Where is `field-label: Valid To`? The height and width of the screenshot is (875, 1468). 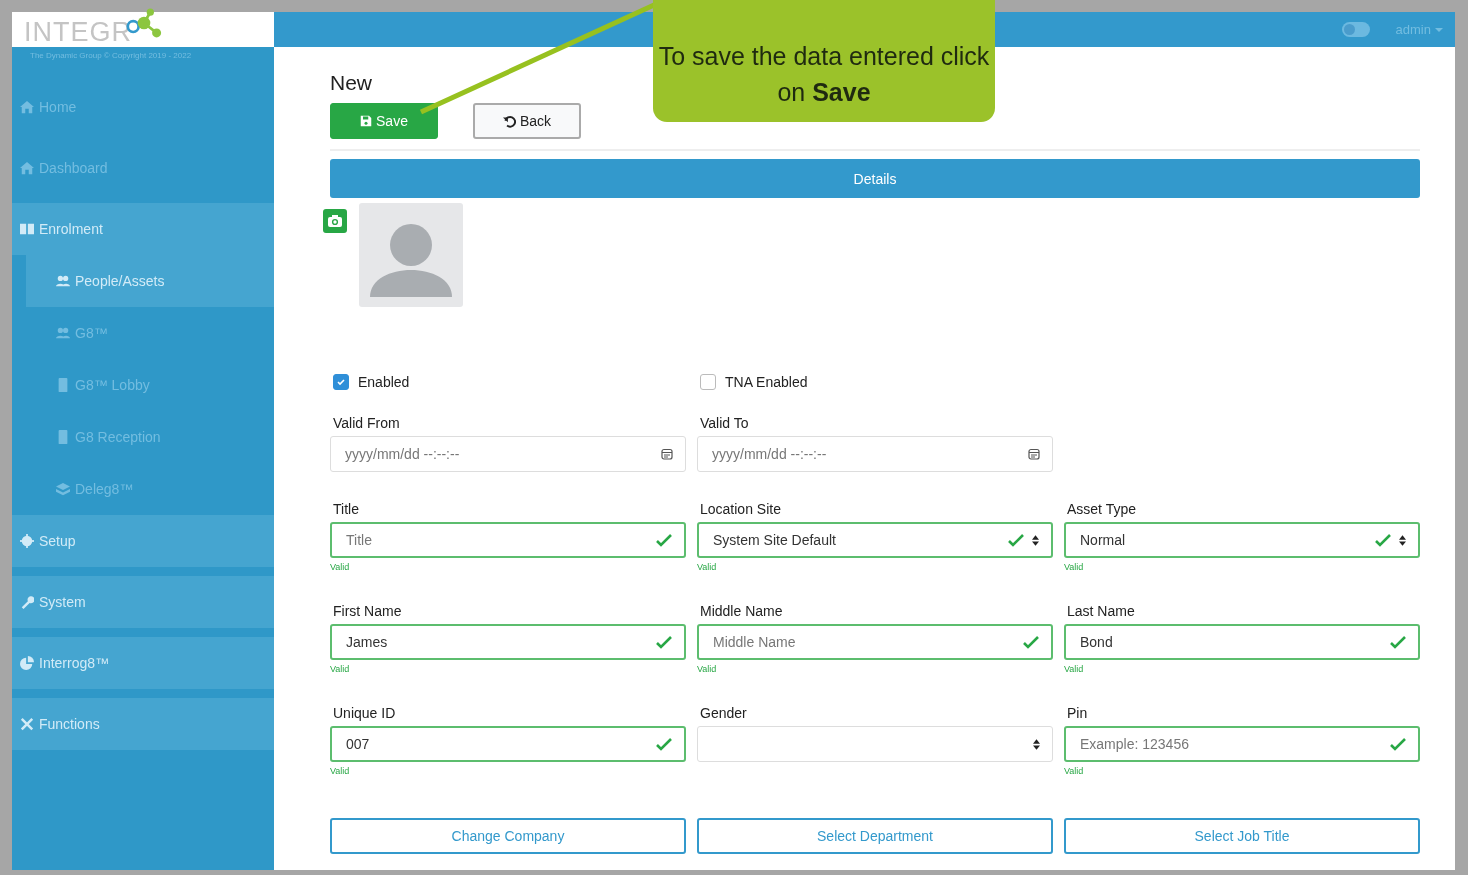
field-label: Valid To is located at coordinates (724, 423).